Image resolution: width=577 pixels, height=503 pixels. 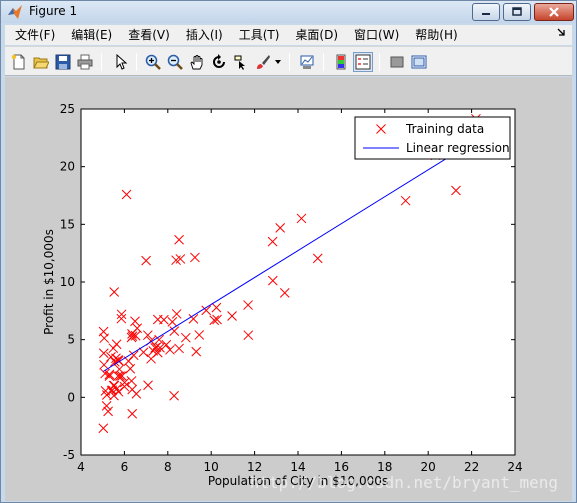 What do you see at coordinates (49, 282) in the screenshot?
I see `y-axis-label: Profit in $10,000s` at bounding box center [49, 282].